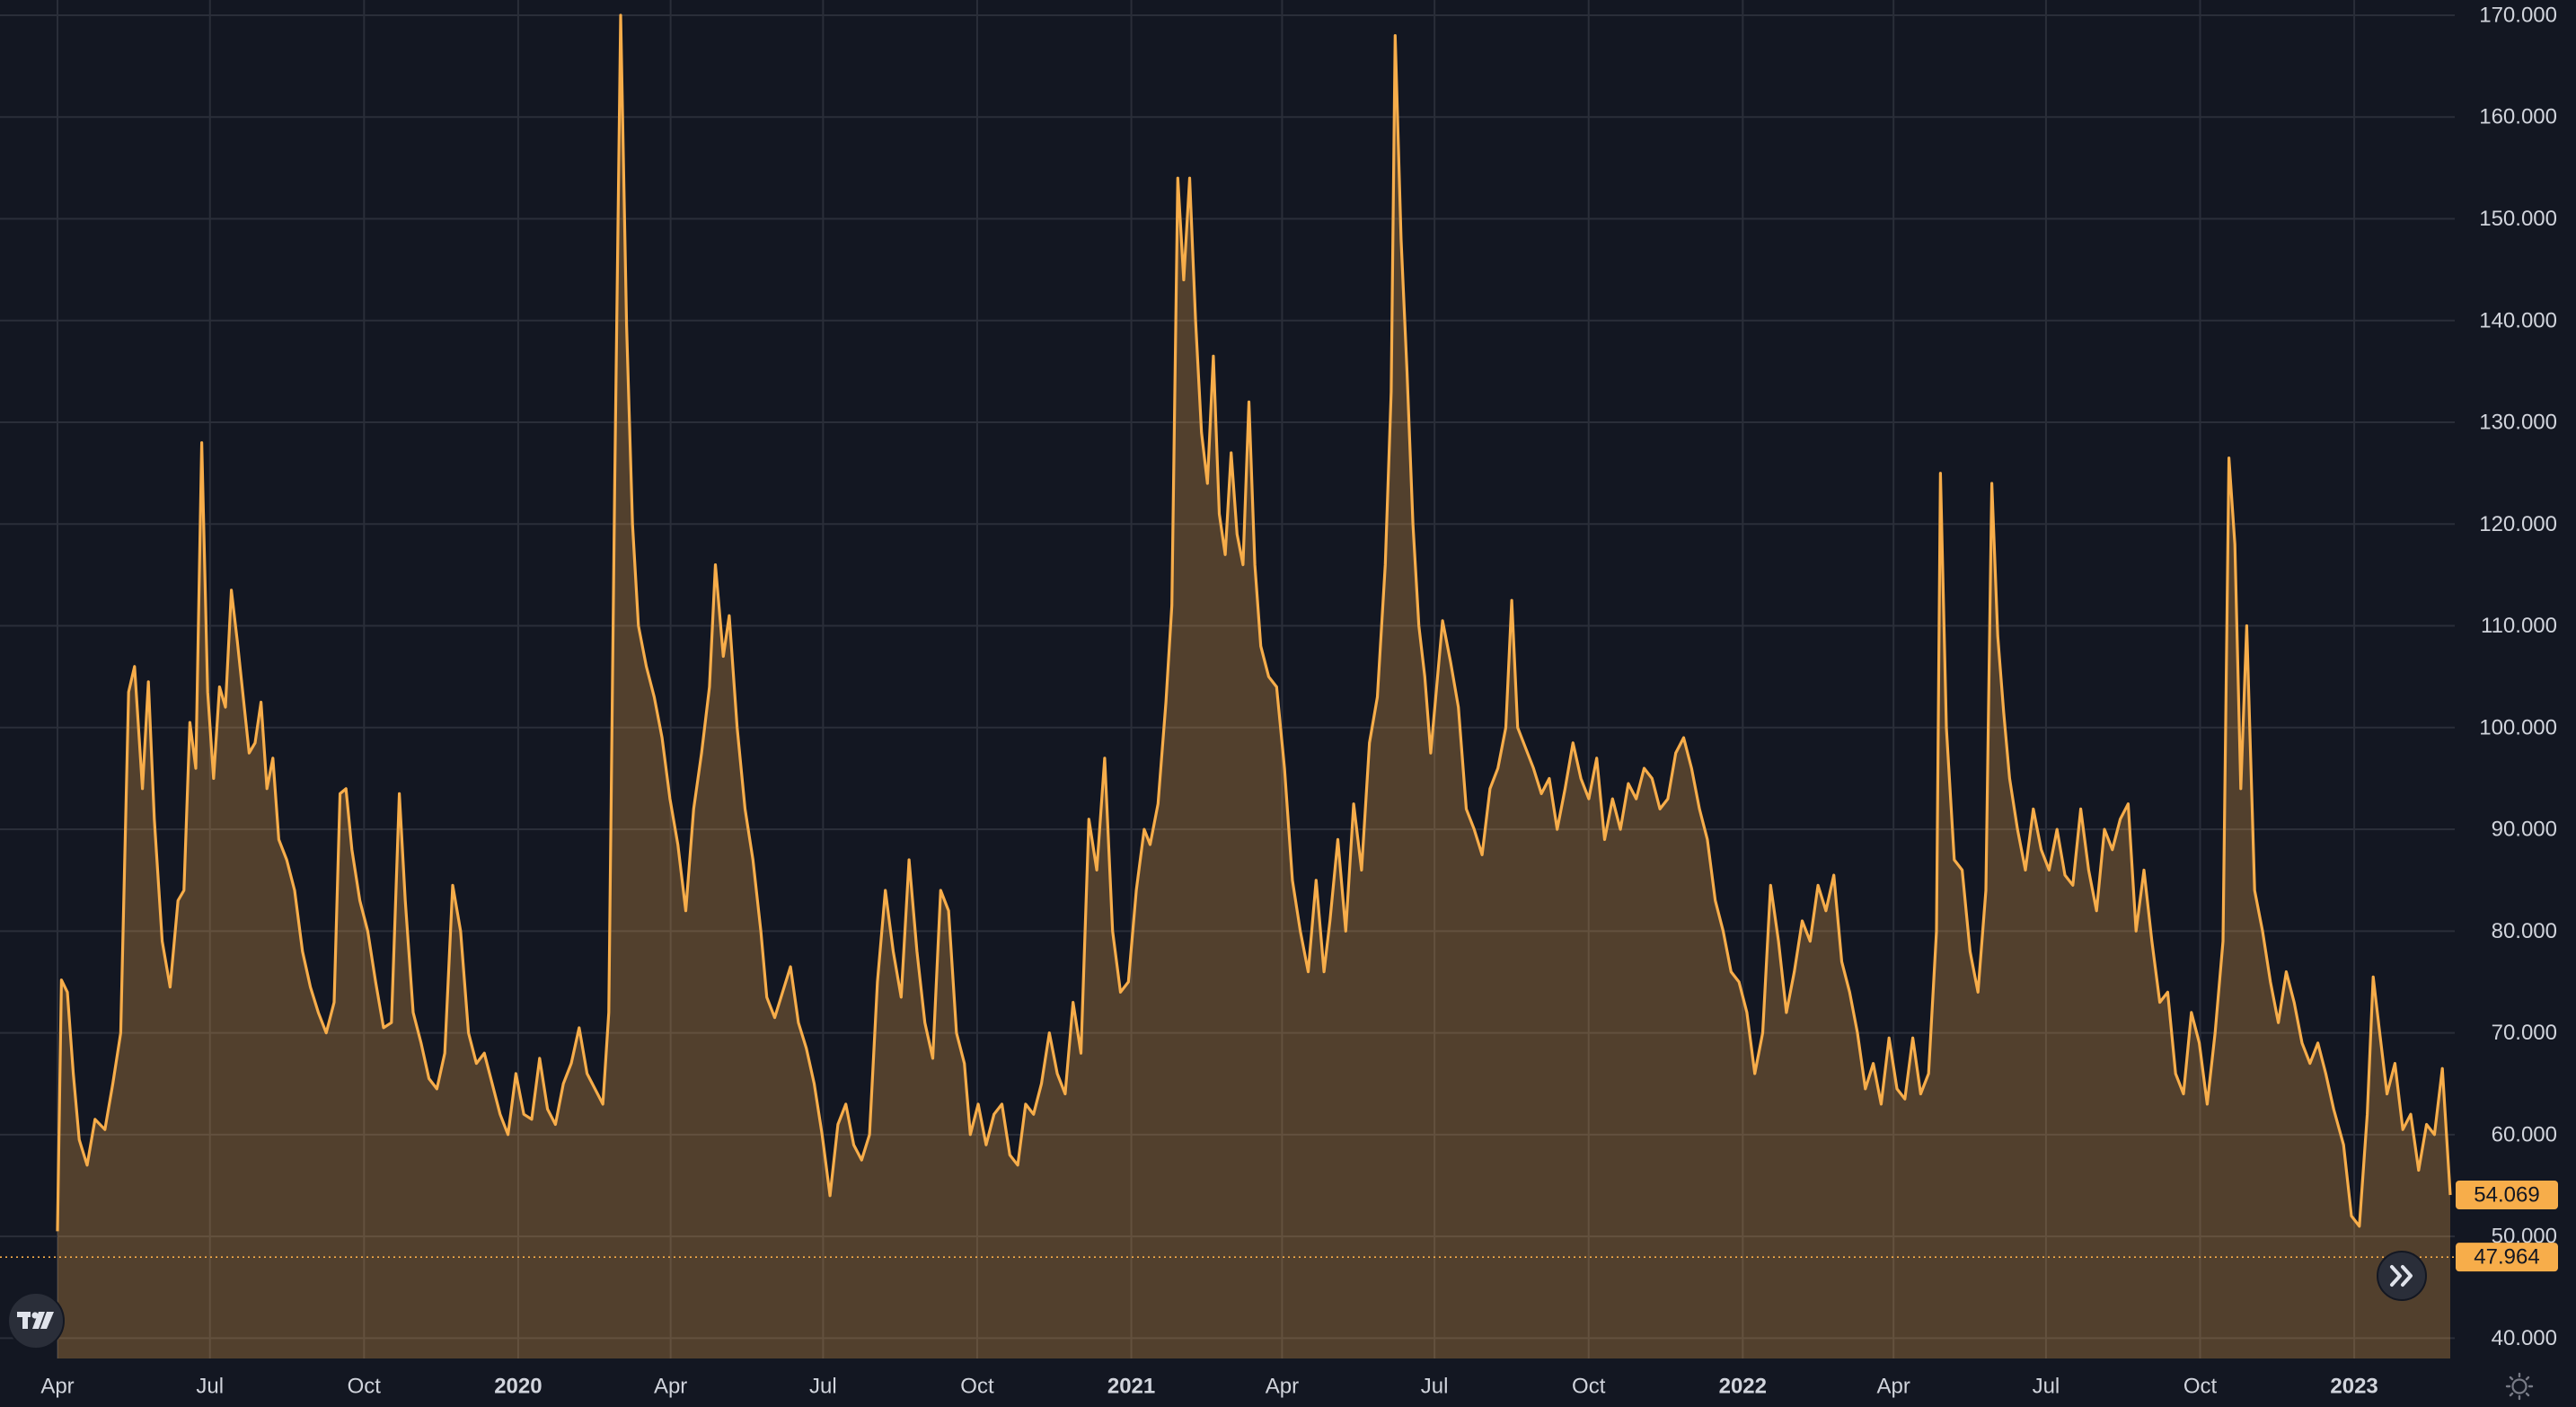 The width and height of the screenshot is (2576, 1407). What do you see at coordinates (2518, 219) in the screenshot?
I see `y-tick-label: 150.000` at bounding box center [2518, 219].